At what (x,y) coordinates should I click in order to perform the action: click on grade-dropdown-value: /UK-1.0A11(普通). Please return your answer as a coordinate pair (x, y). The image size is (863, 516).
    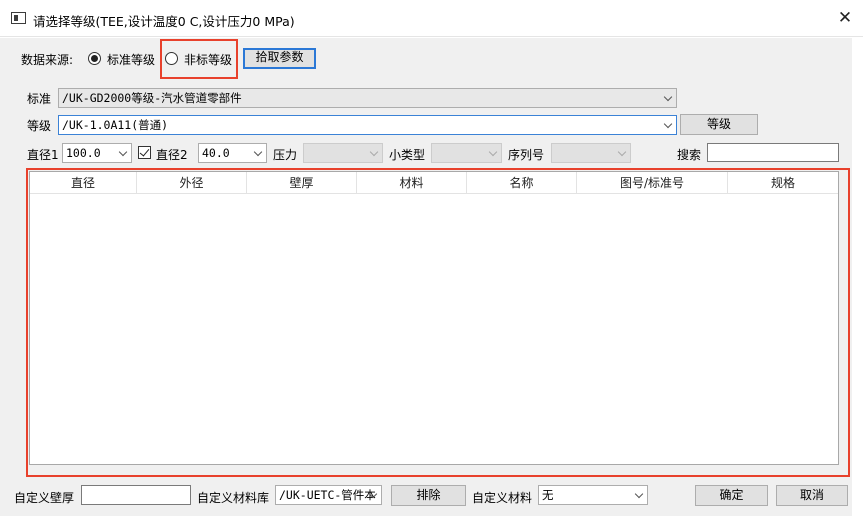
    Looking at the image, I should click on (115, 125).